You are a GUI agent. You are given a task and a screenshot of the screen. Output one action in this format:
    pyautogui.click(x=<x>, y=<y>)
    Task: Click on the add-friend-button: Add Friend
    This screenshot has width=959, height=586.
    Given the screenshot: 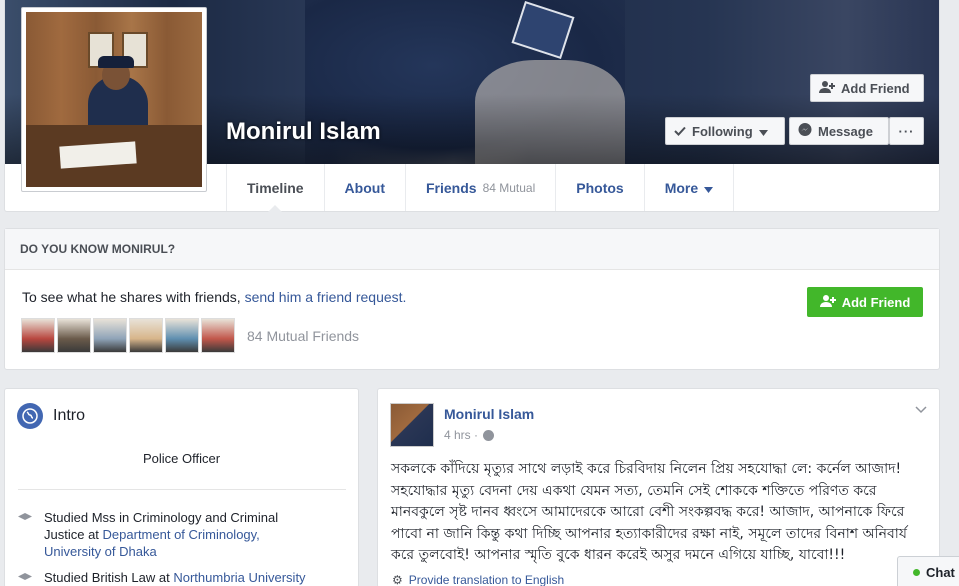 What is the action you would take?
    pyautogui.click(x=867, y=88)
    